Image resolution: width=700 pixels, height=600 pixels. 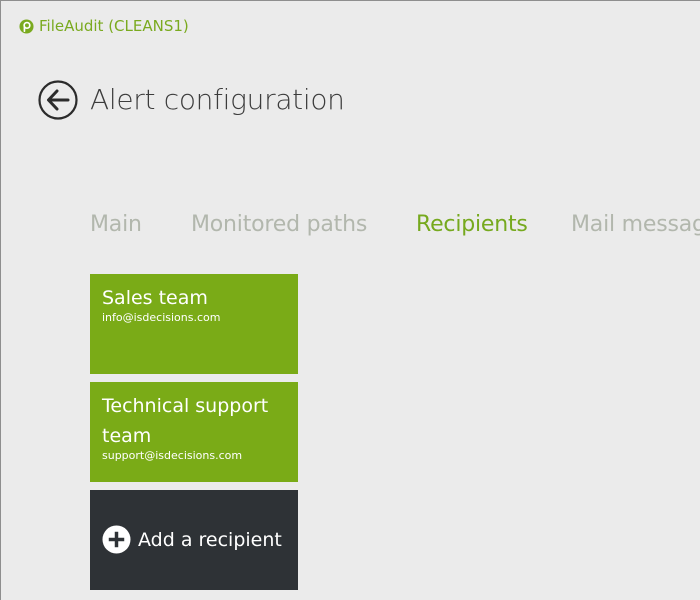 I want to click on fileaudit-logo-icon, so click(x=26, y=26).